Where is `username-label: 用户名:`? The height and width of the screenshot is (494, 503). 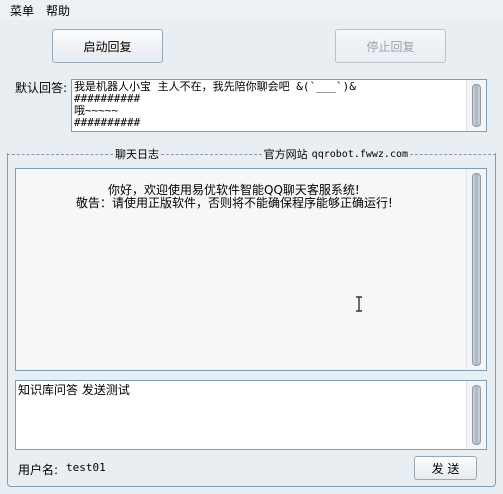
username-label: 用户名: is located at coordinates (38, 470).